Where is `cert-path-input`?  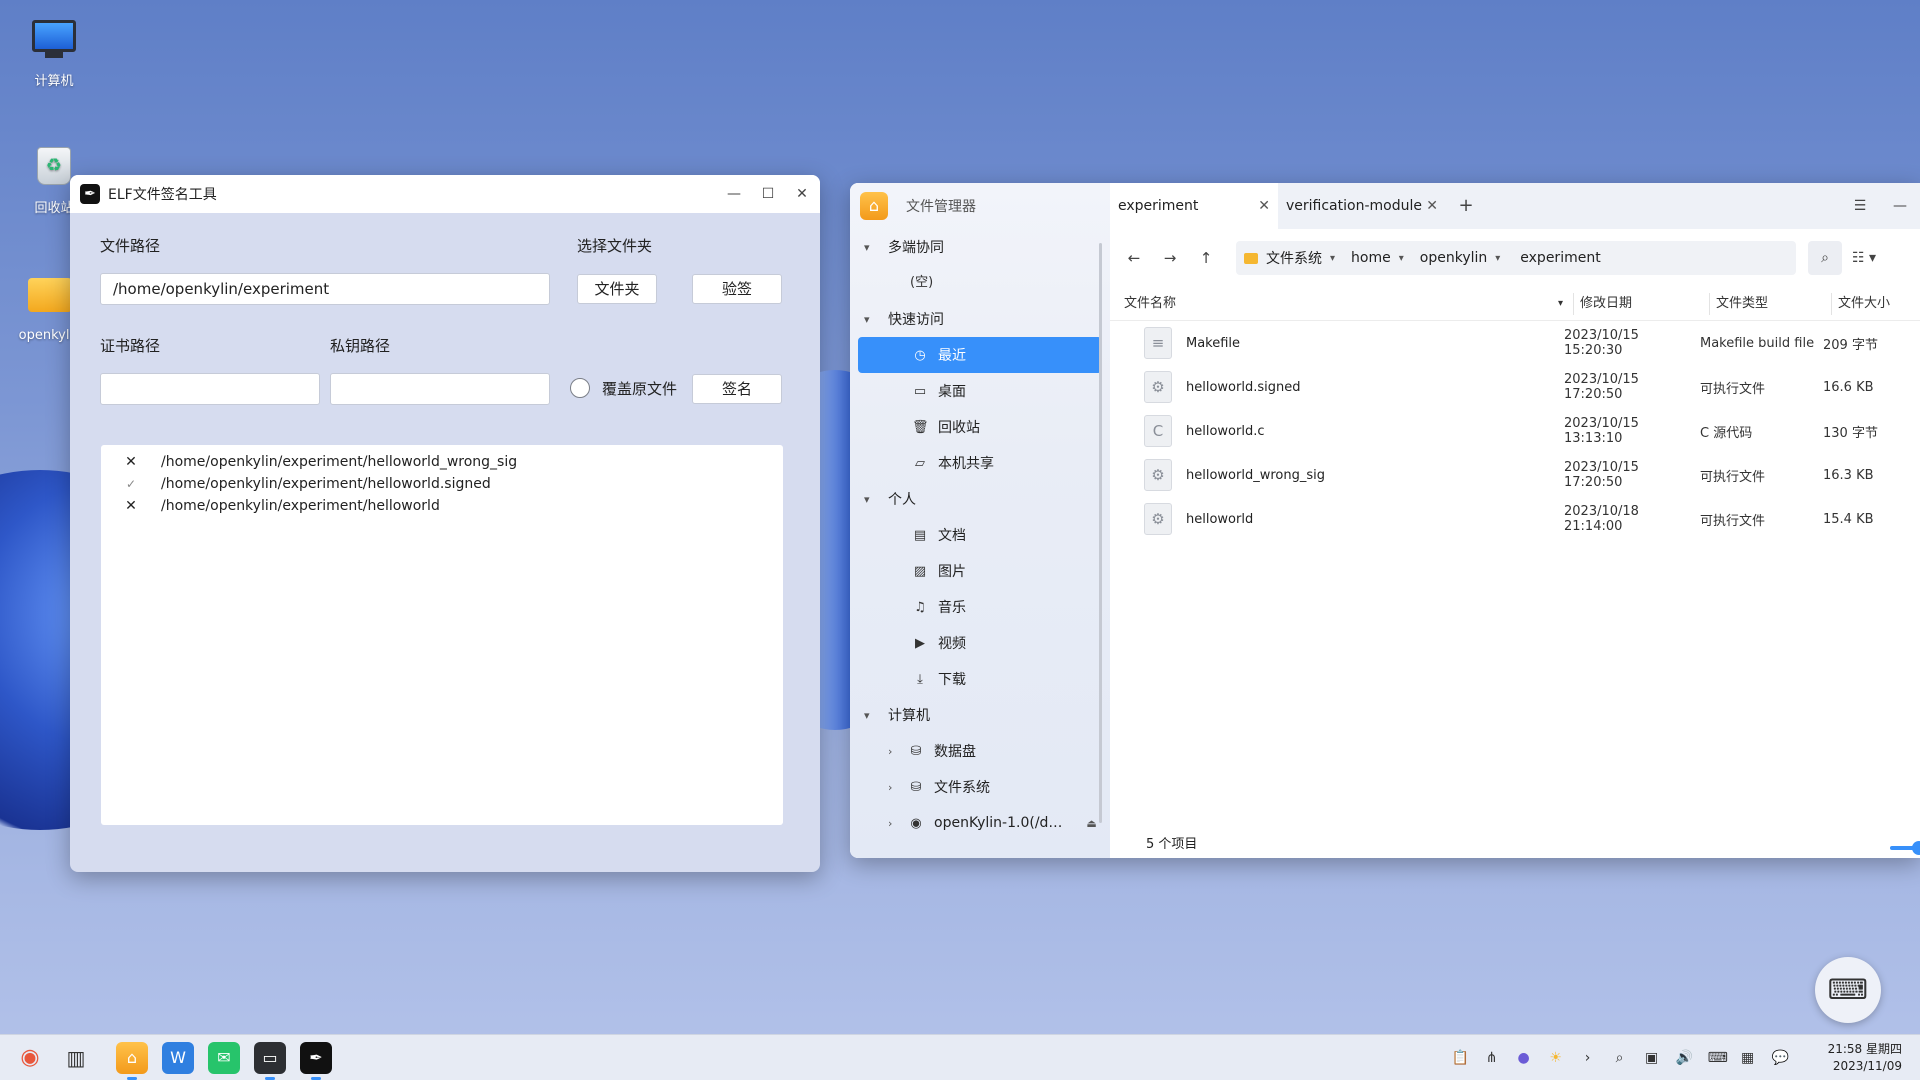
cert-path-input is located at coordinates (210, 389).